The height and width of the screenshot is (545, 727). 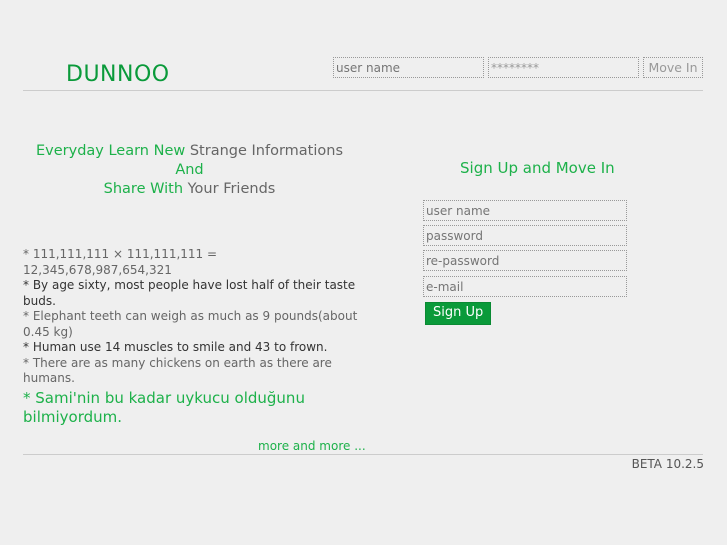 I want to click on signup-username-input, so click(x=525, y=210).